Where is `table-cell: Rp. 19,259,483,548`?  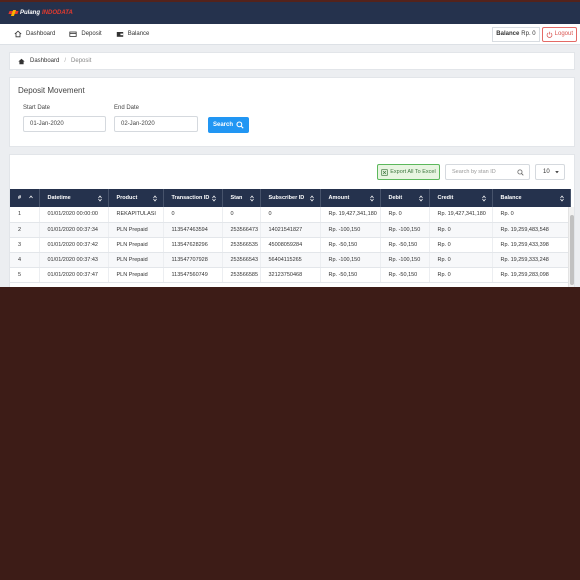
table-cell: Rp. 19,259,483,548 is located at coordinates (531, 230).